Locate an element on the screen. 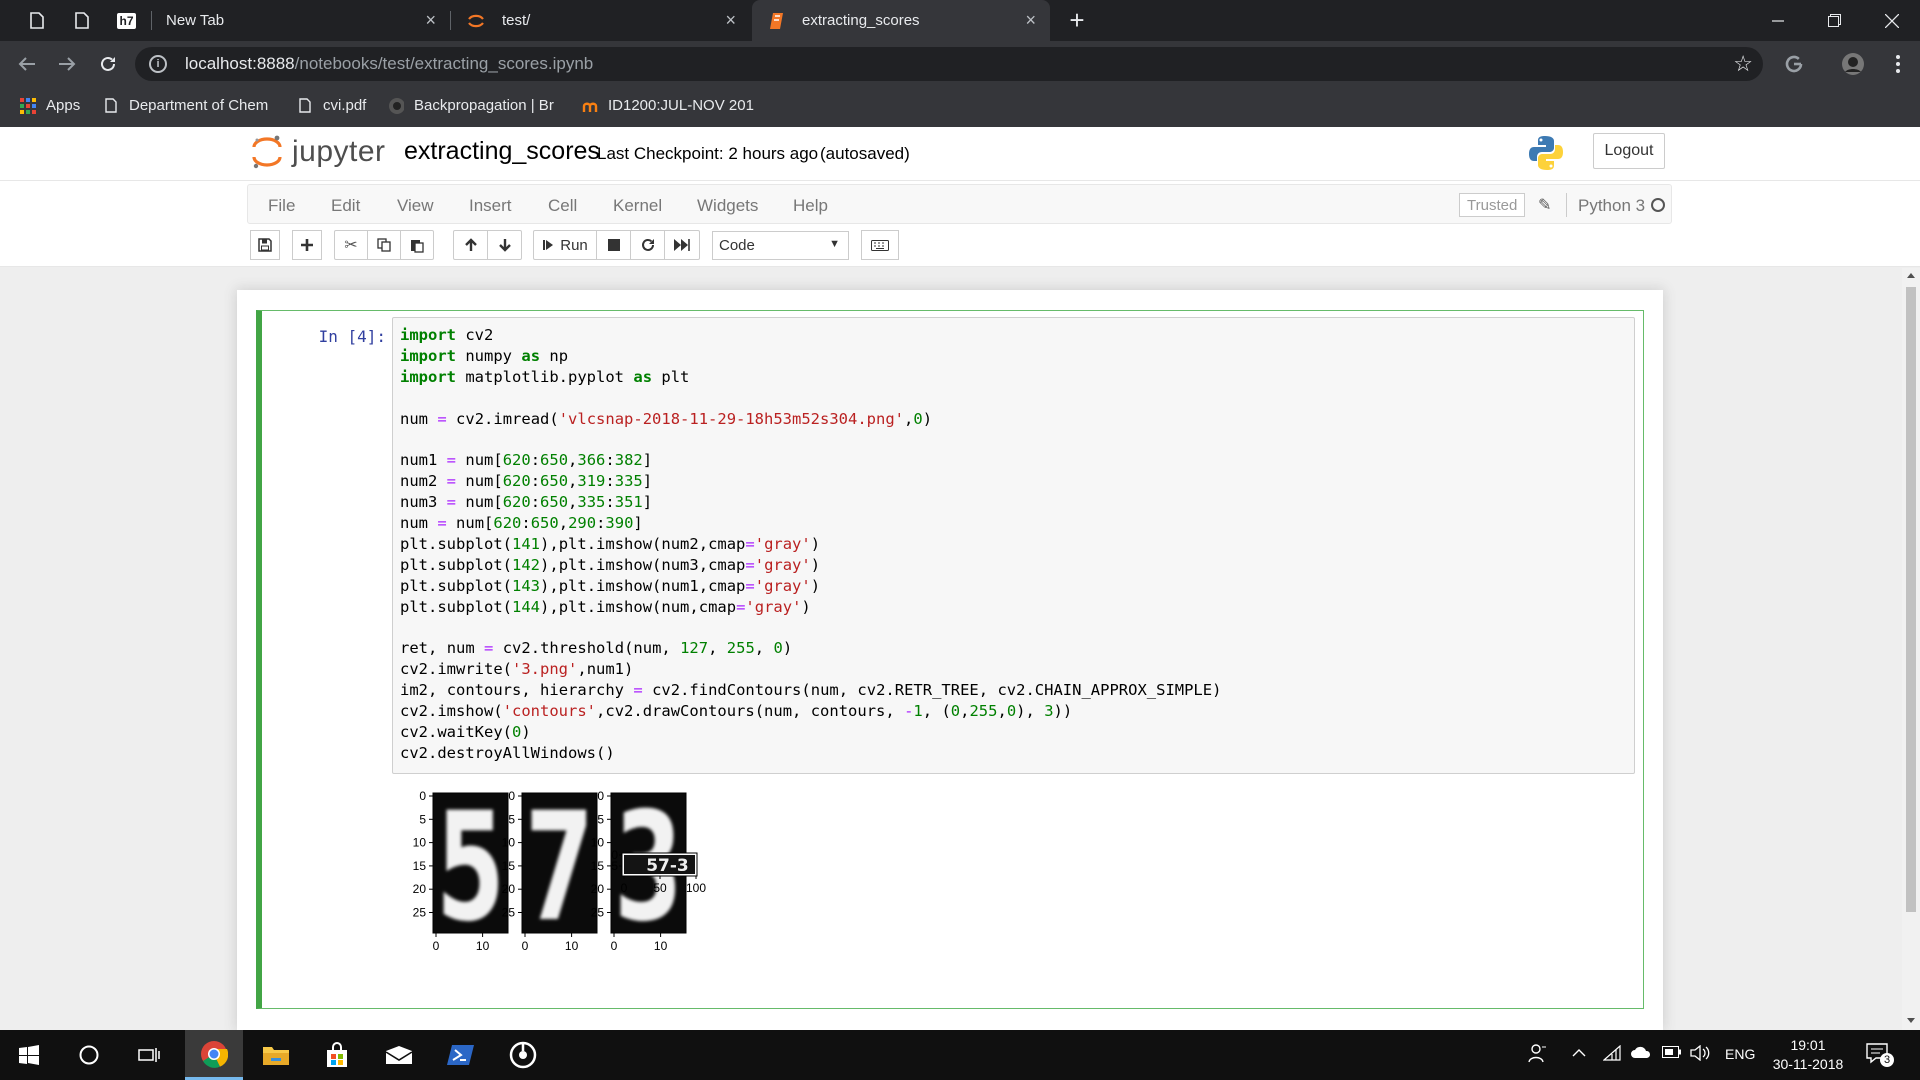 This screenshot has width=1920, height=1080. scroll-up-arrow-icon is located at coordinates (1911, 275).